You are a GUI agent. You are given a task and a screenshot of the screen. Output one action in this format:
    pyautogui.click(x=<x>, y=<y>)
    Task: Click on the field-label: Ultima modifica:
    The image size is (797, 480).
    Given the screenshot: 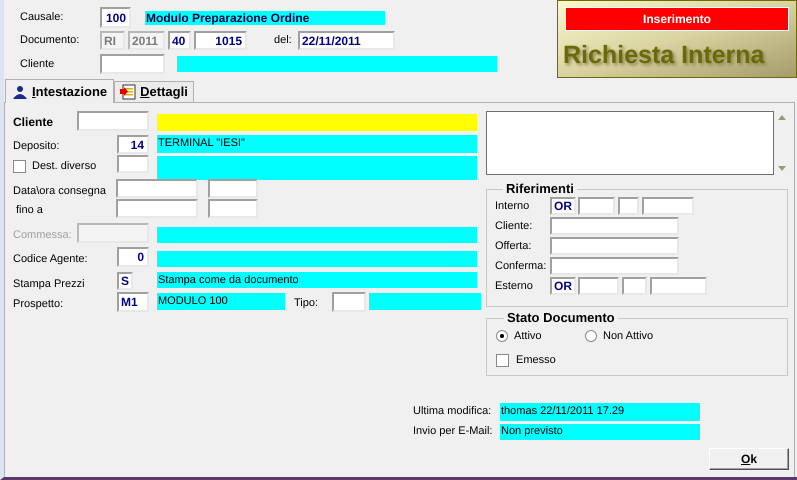 What is the action you would take?
    pyautogui.click(x=452, y=412)
    